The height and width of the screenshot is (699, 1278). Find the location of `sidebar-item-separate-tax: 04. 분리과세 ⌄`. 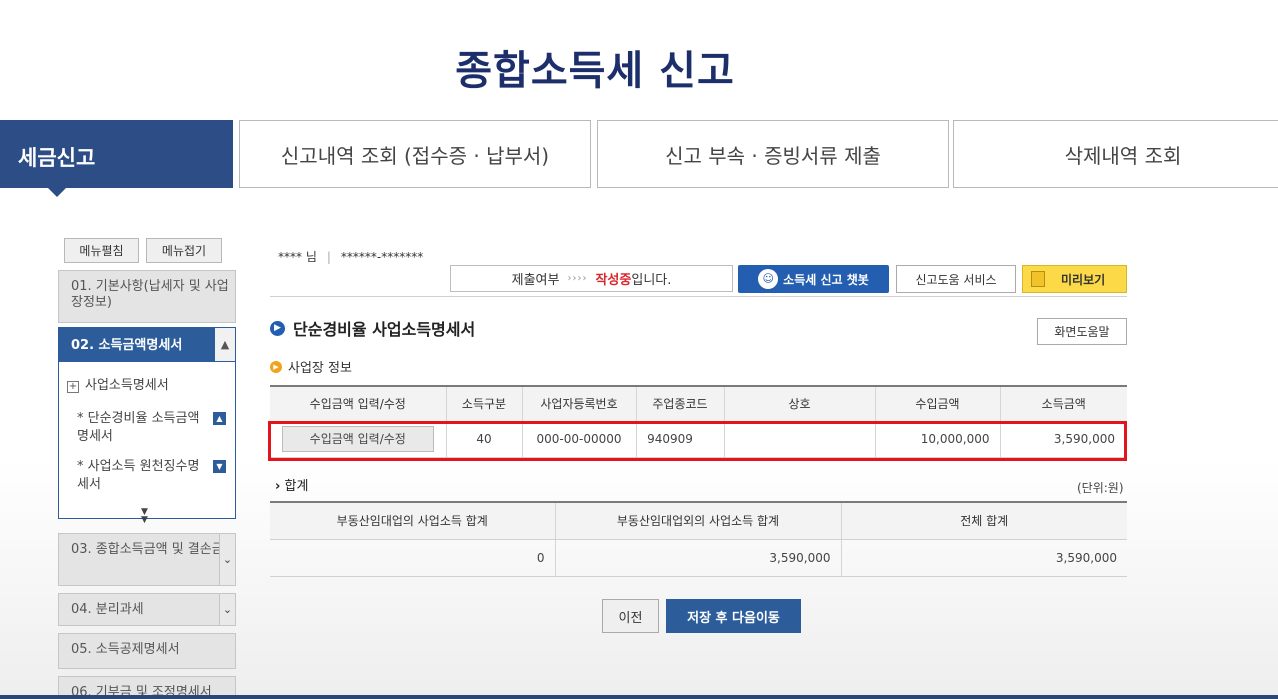

sidebar-item-separate-tax: 04. 분리과세 ⌄ is located at coordinates (147, 609).